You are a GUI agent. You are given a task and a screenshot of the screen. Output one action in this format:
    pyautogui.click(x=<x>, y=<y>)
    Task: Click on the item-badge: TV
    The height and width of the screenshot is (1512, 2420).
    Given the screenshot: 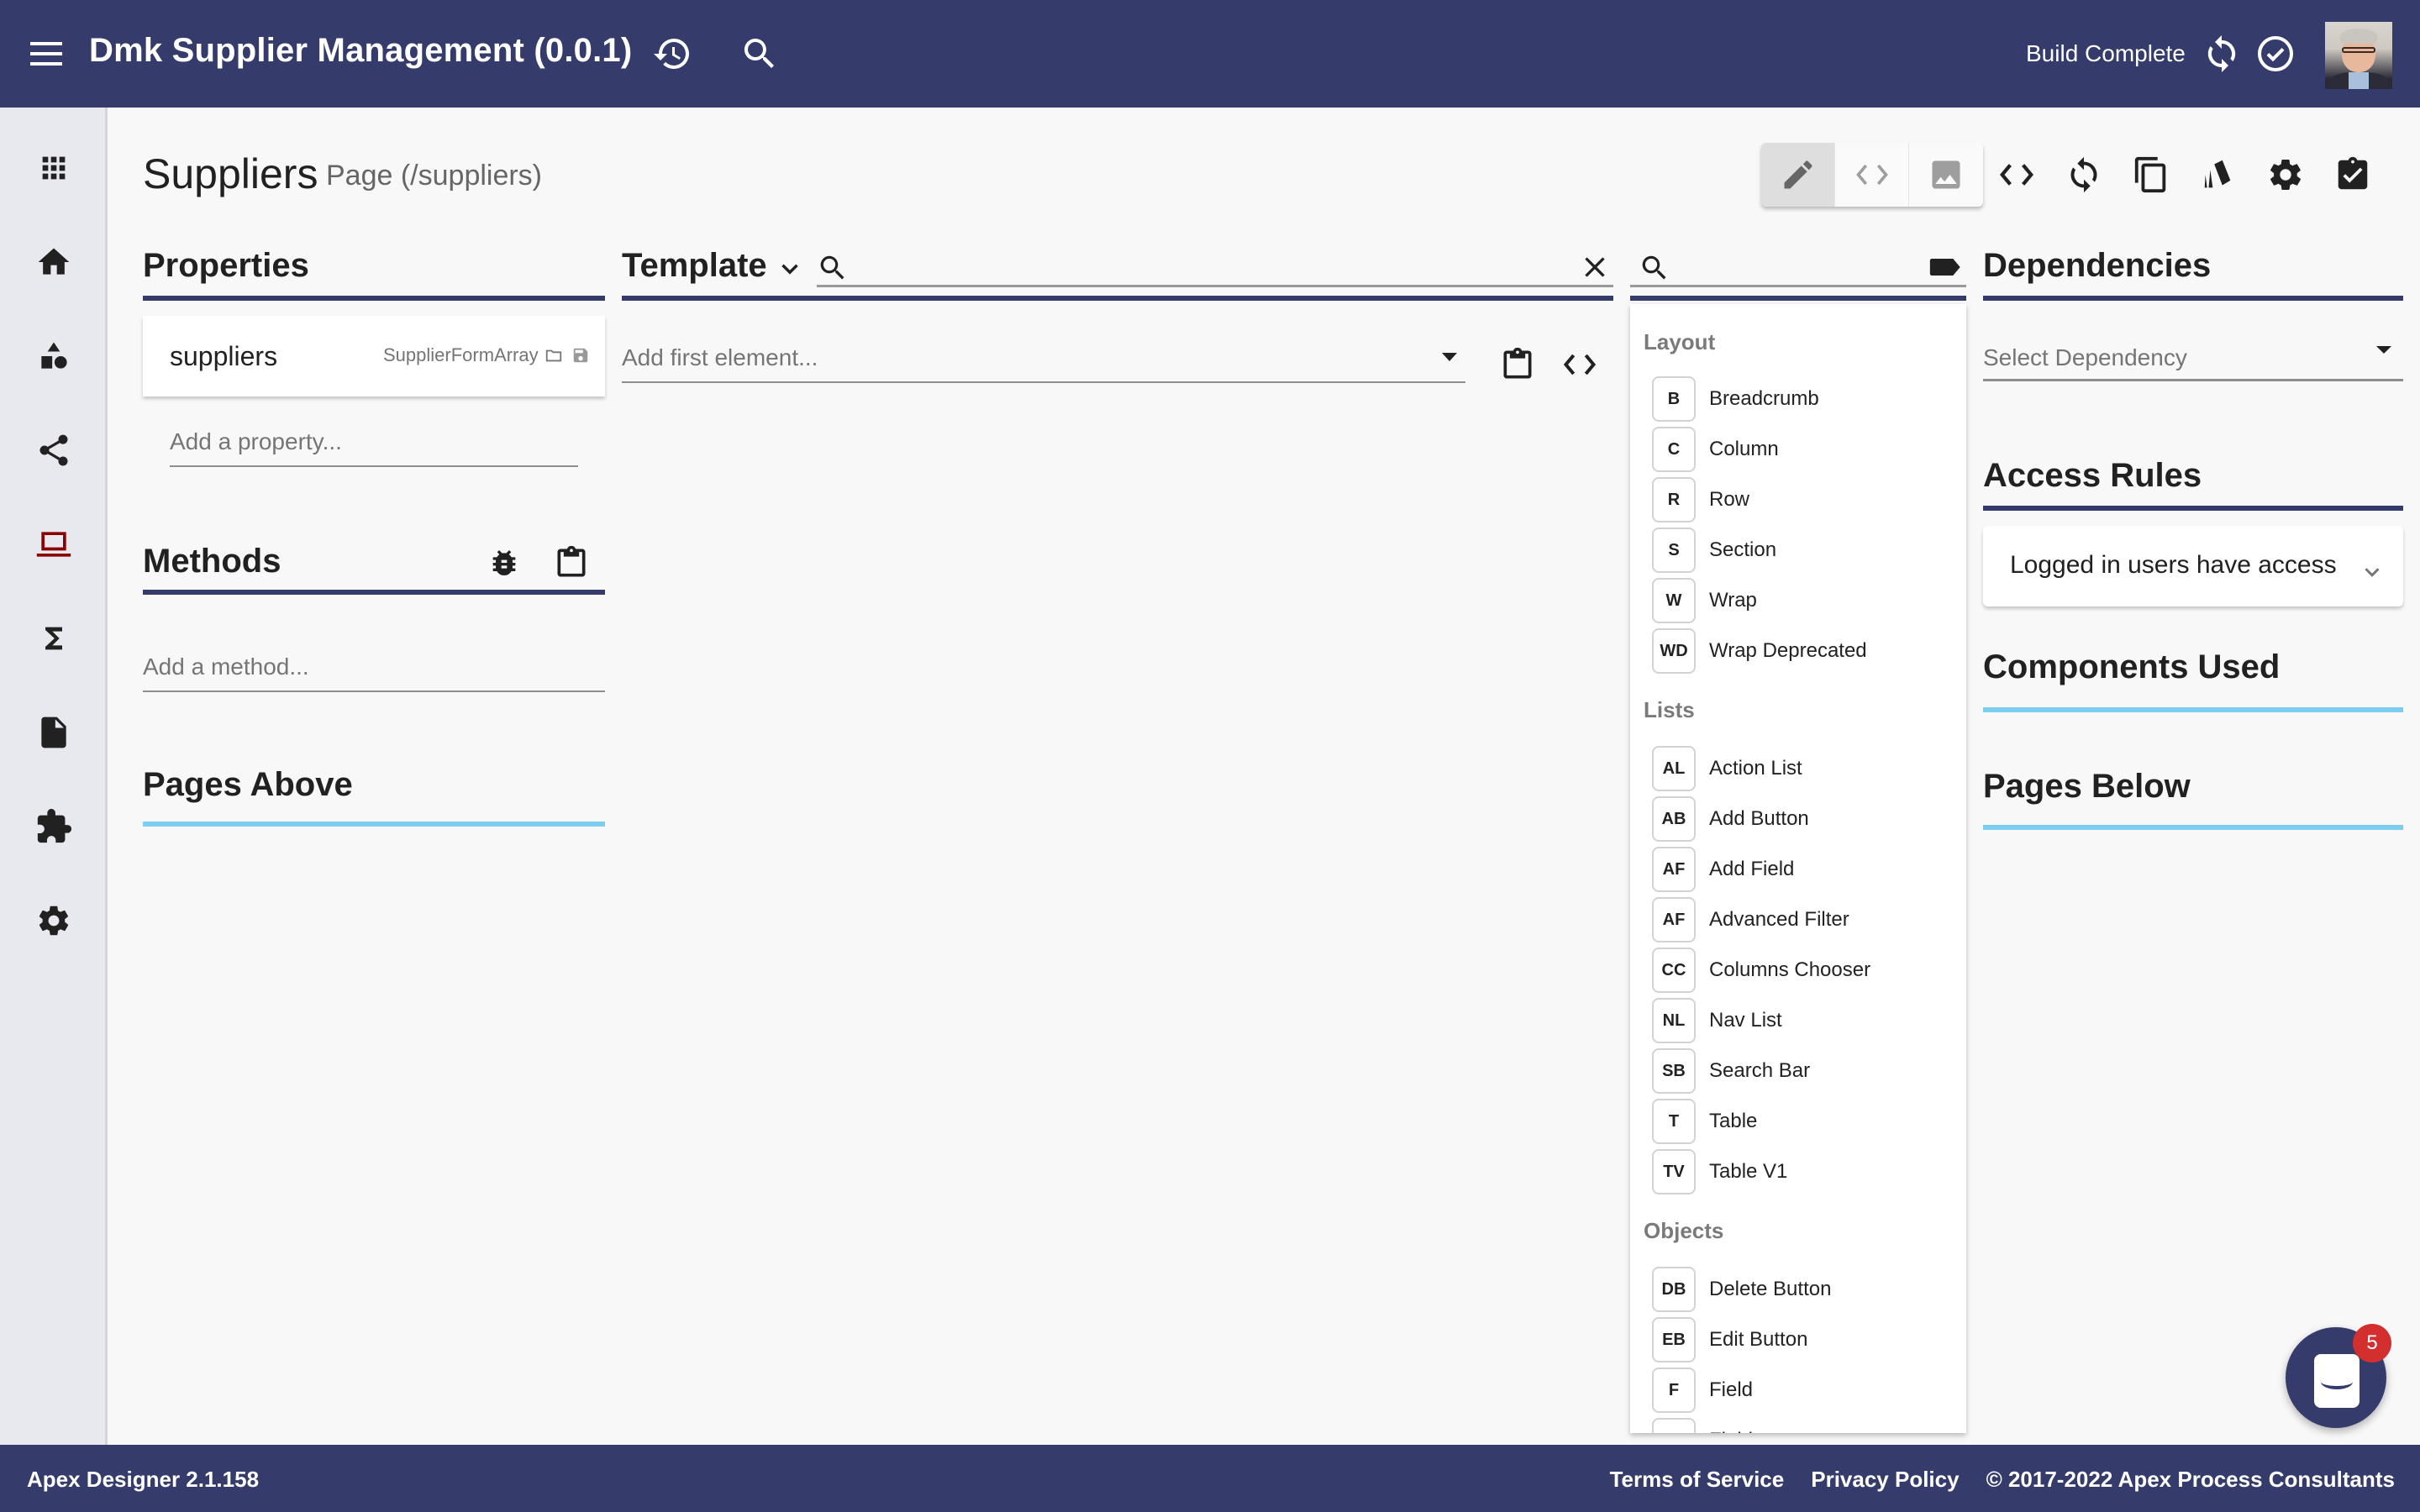 What is the action you would take?
    pyautogui.click(x=1674, y=1171)
    